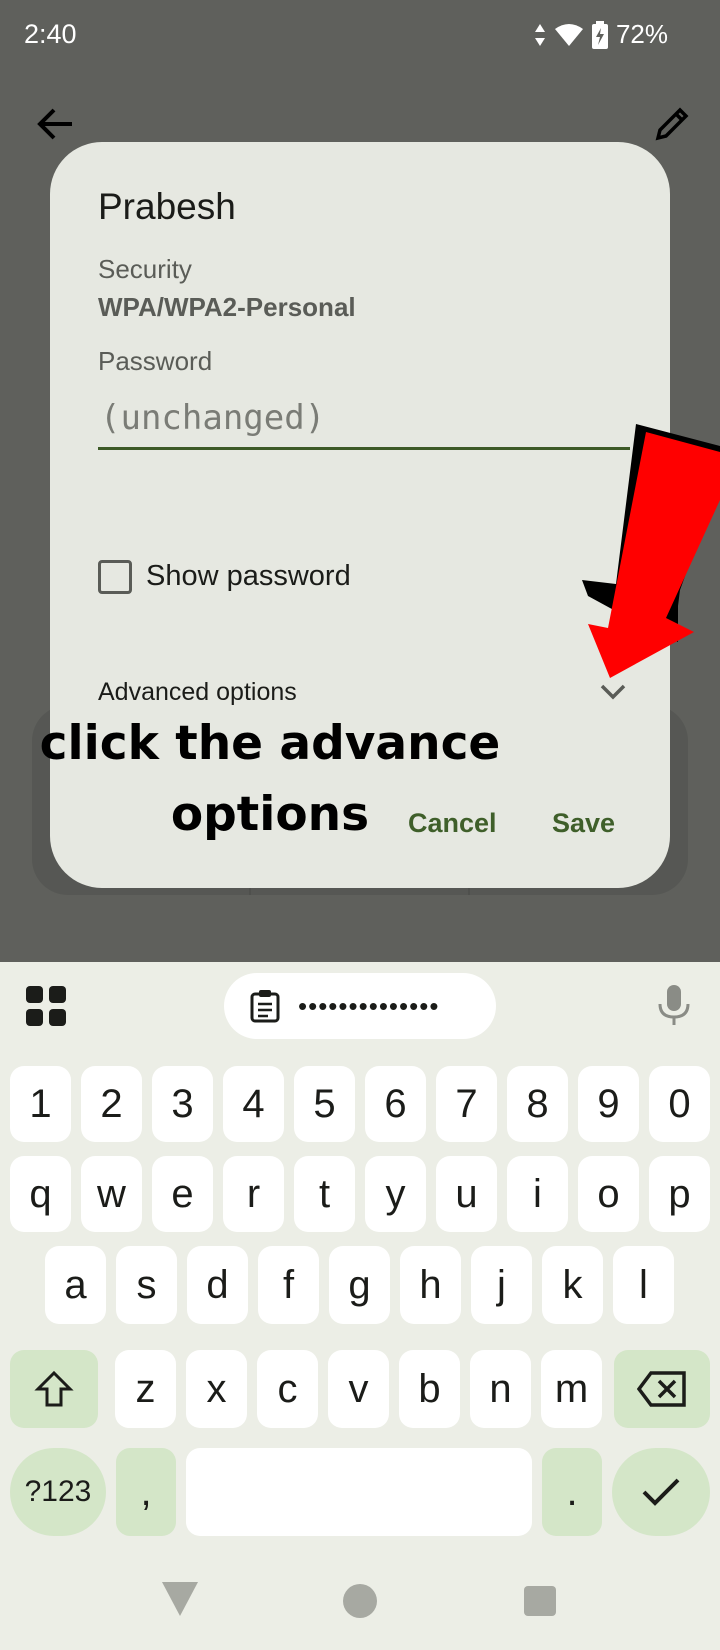  What do you see at coordinates (608, 1104) in the screenshot?
I see `key-9: 9` at bounding box center [608, 1104].